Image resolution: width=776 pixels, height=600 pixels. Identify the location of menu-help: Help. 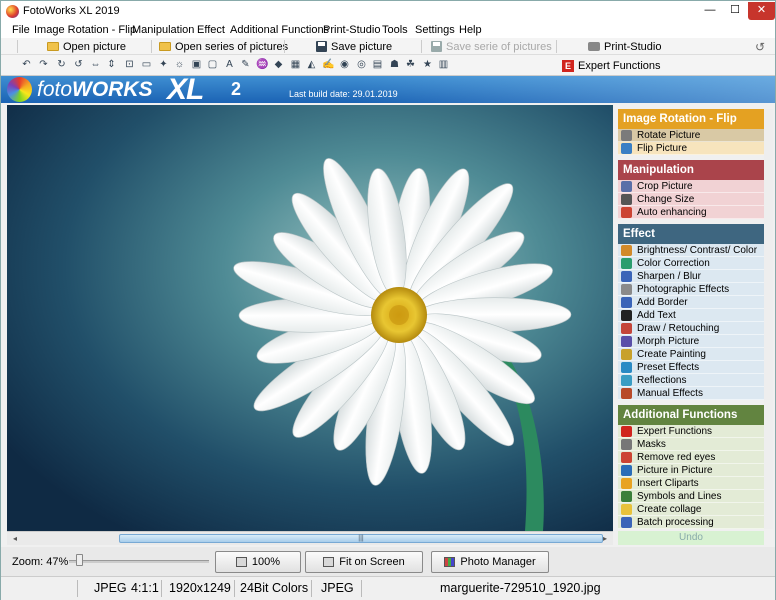
(470, 30).